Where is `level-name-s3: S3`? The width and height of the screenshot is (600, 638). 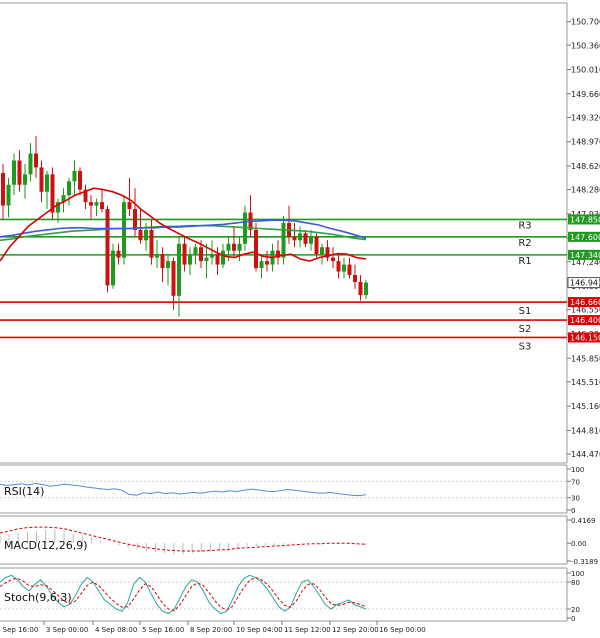 level-name-s3: S3 is located at coordinates (525, 346).